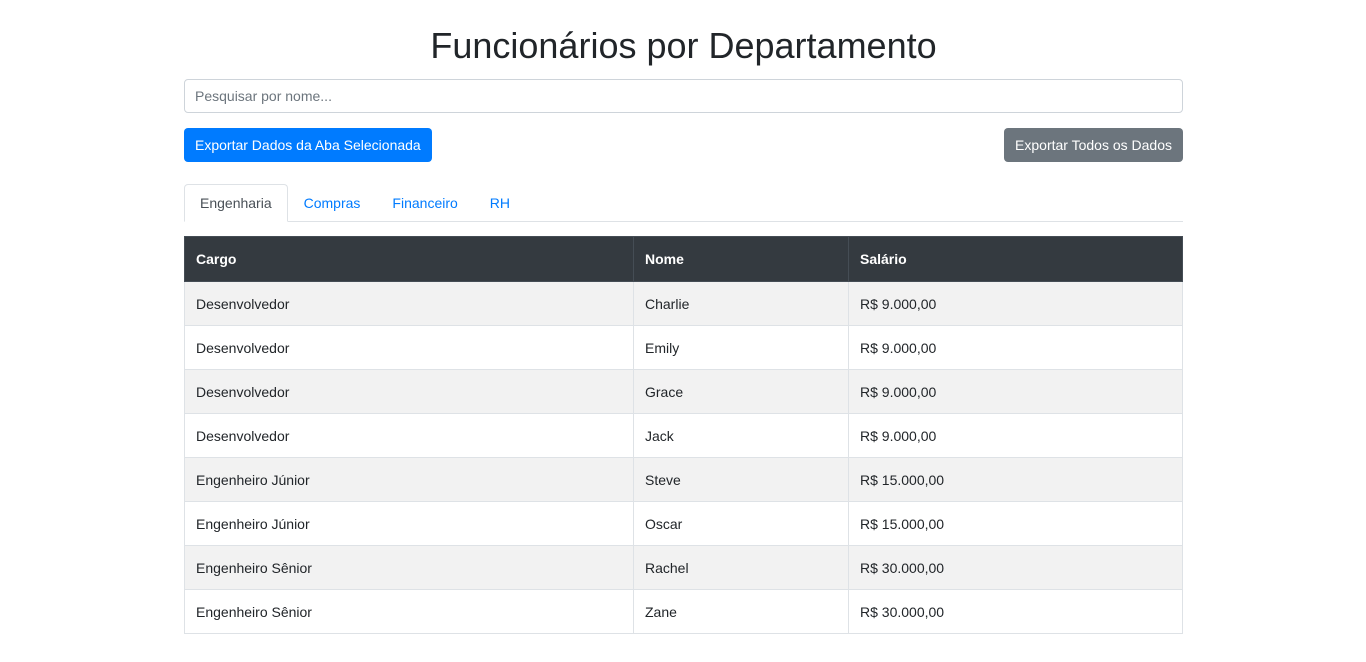 The width and height of the screenshot is (1366, 662). I want to click on export-selected-tab-button: Exportar Dados da Aba Selecionada, so click(308, 145).